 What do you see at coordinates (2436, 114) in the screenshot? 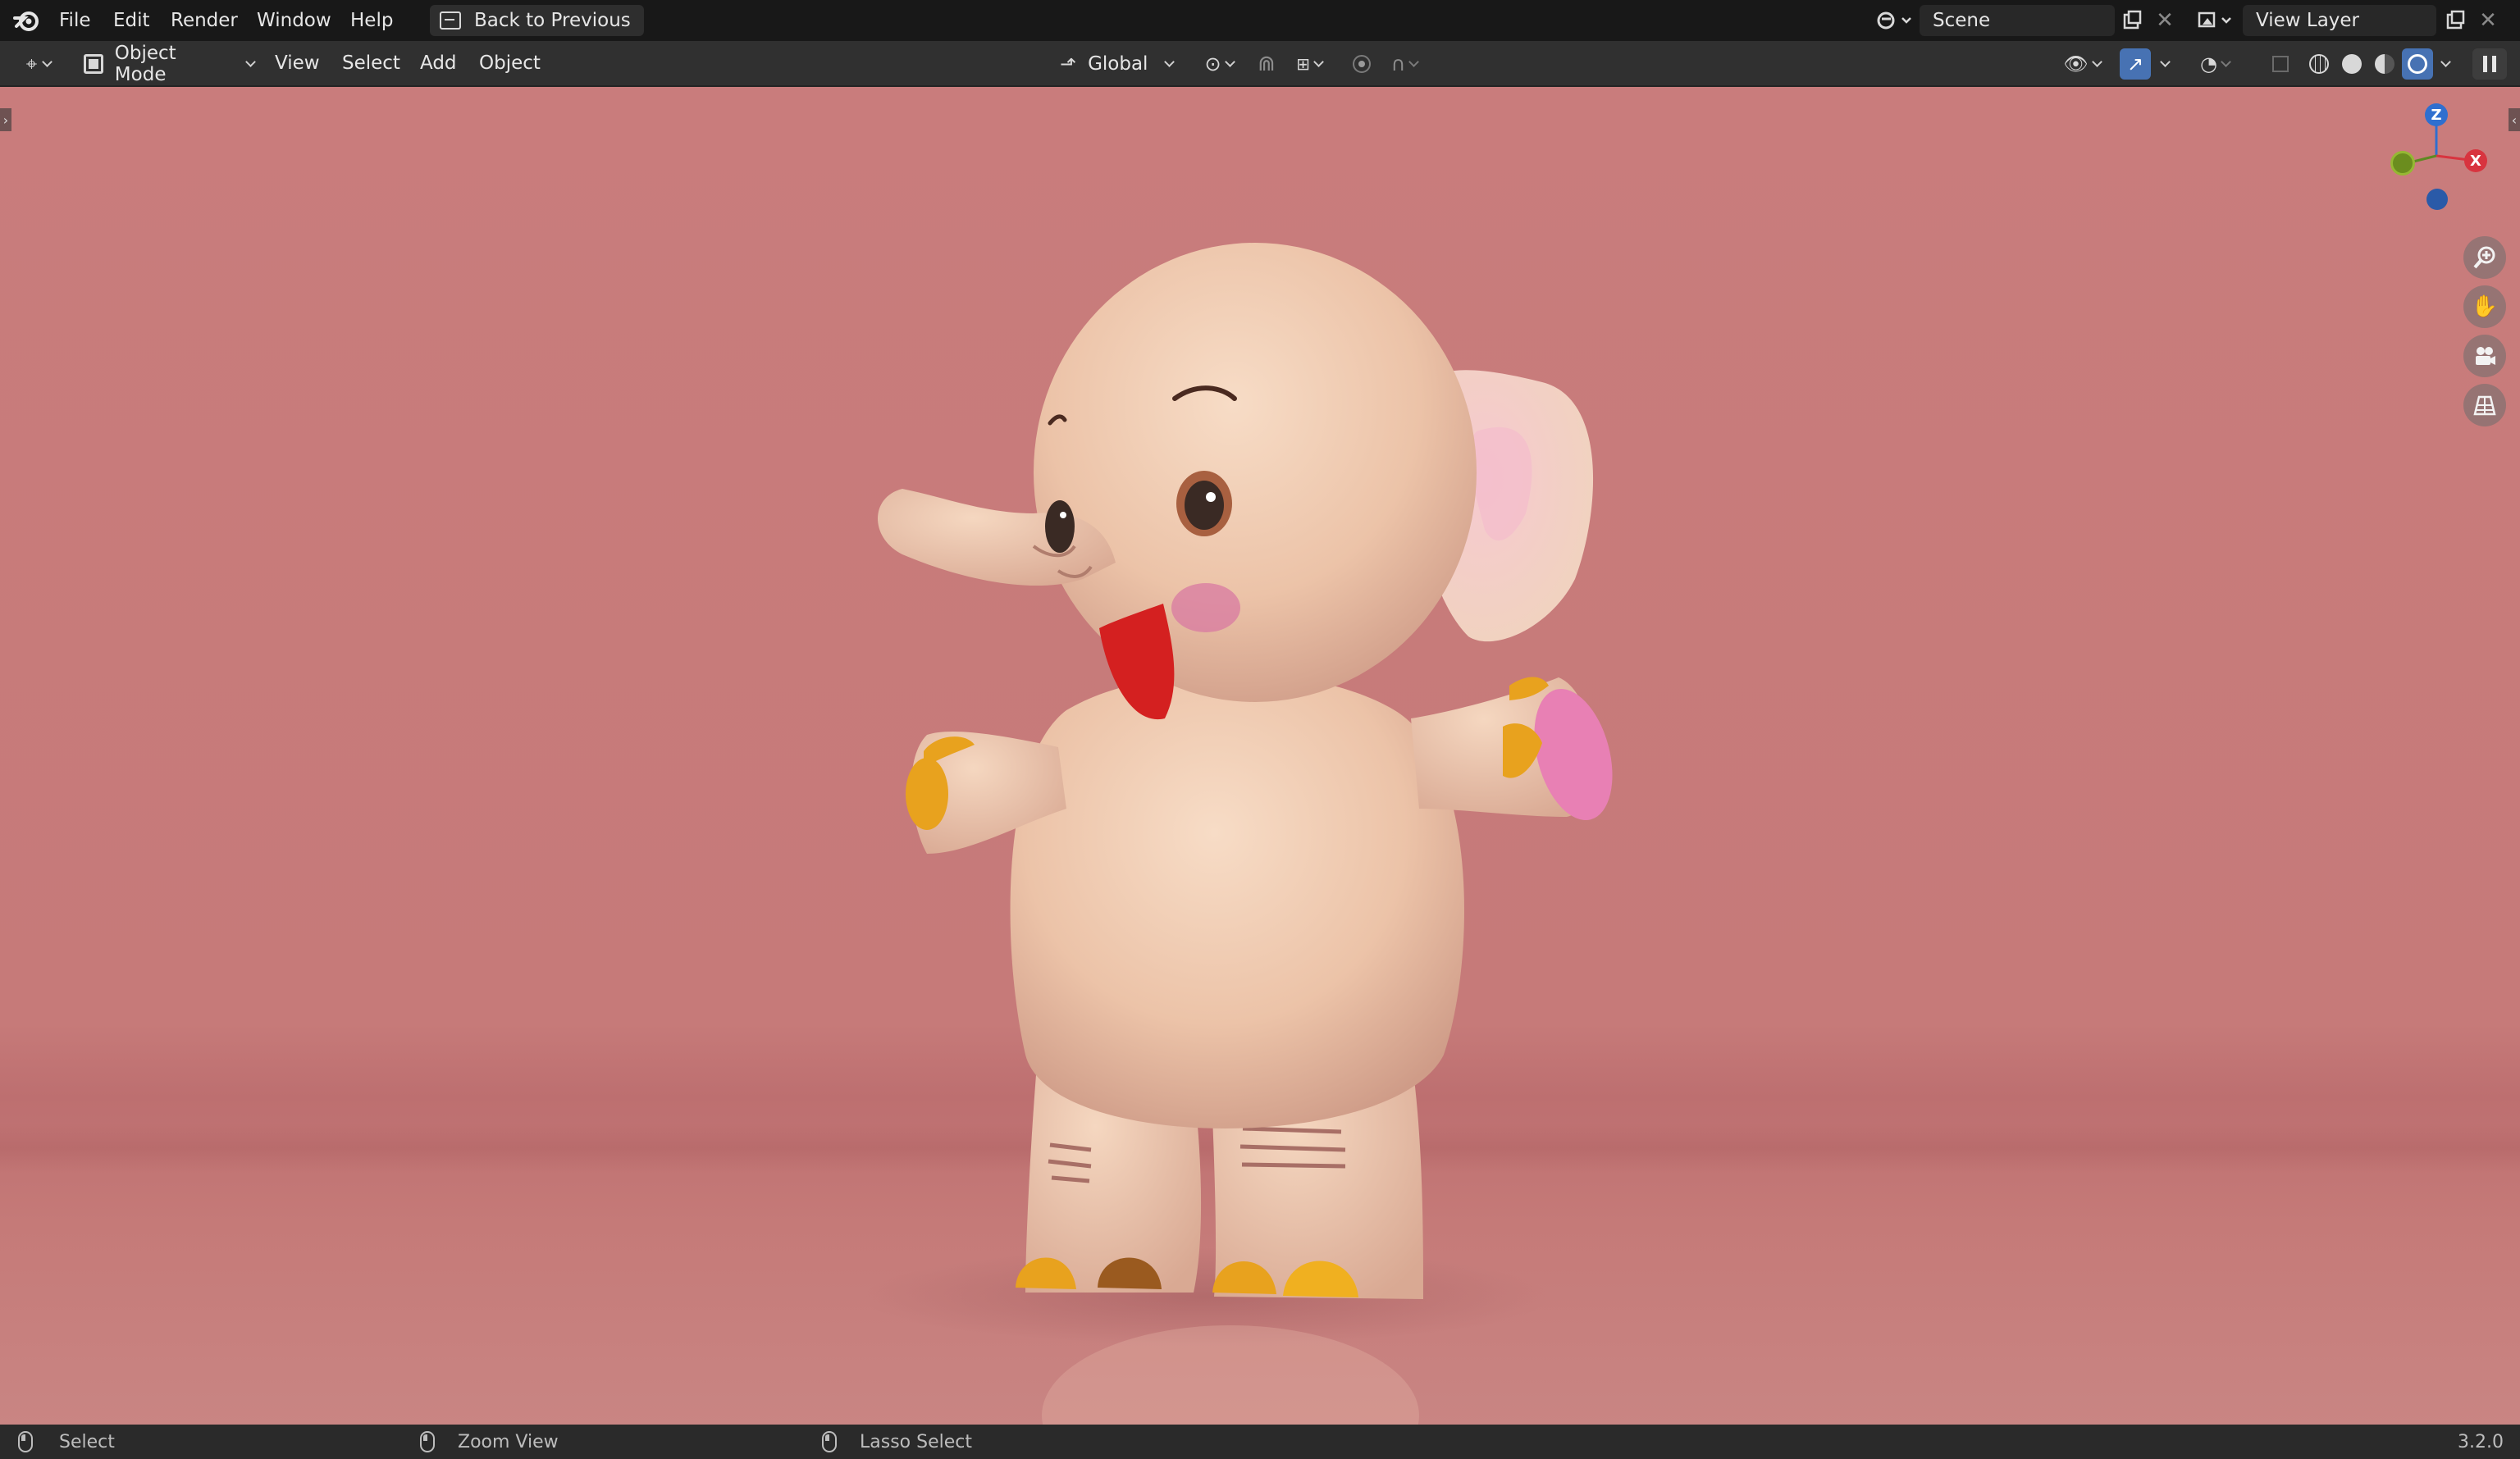
I see `gizmo-z-axis: Z` at bounding box center [2436, 114].